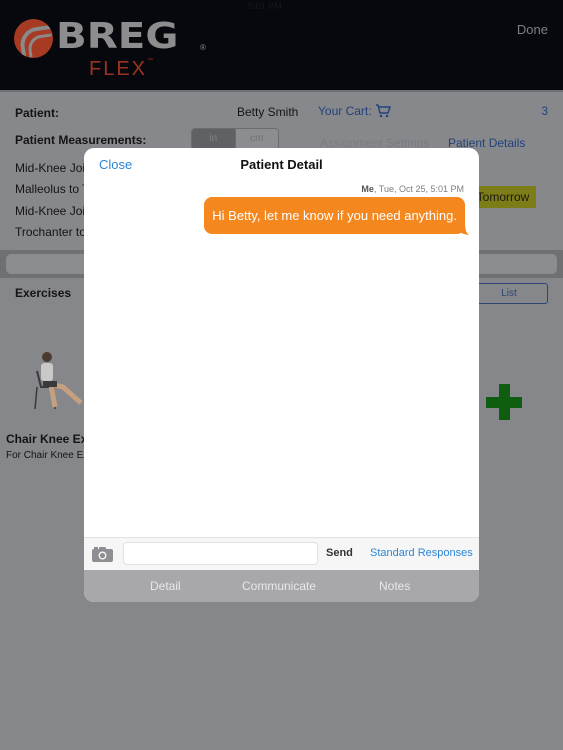 This screenshot has height=750, width=563. Describe the element at coordinates (37, 113) in the screenshot. I see `patient-label: Patient:` at that location.